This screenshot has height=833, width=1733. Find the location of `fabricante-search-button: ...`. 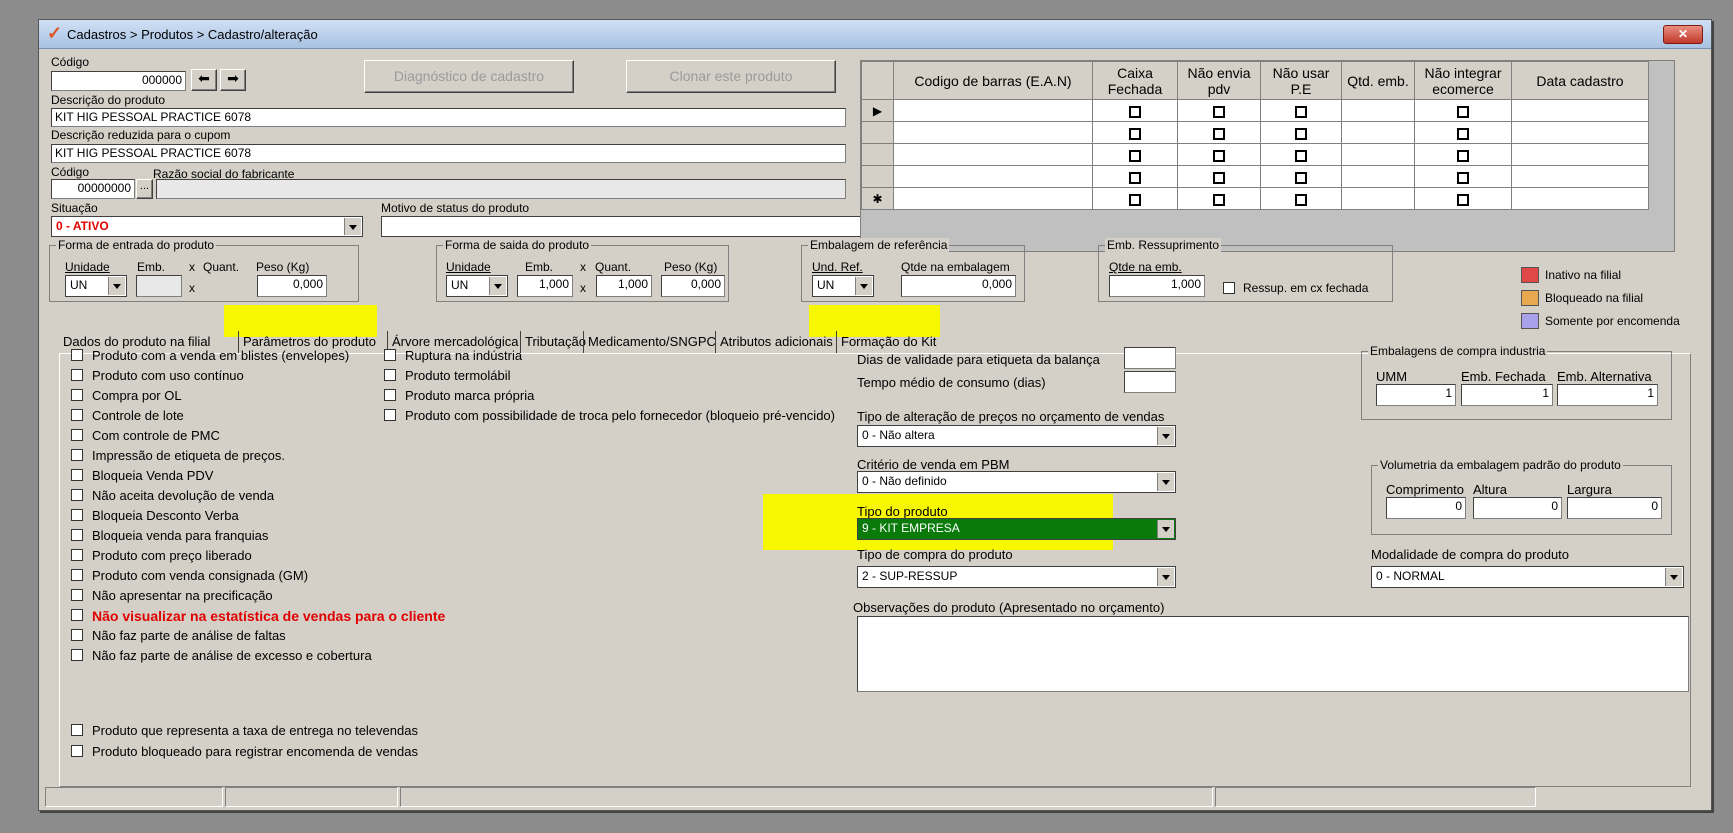

fabricante-search-button: ... is located at coordinates (144, 189).